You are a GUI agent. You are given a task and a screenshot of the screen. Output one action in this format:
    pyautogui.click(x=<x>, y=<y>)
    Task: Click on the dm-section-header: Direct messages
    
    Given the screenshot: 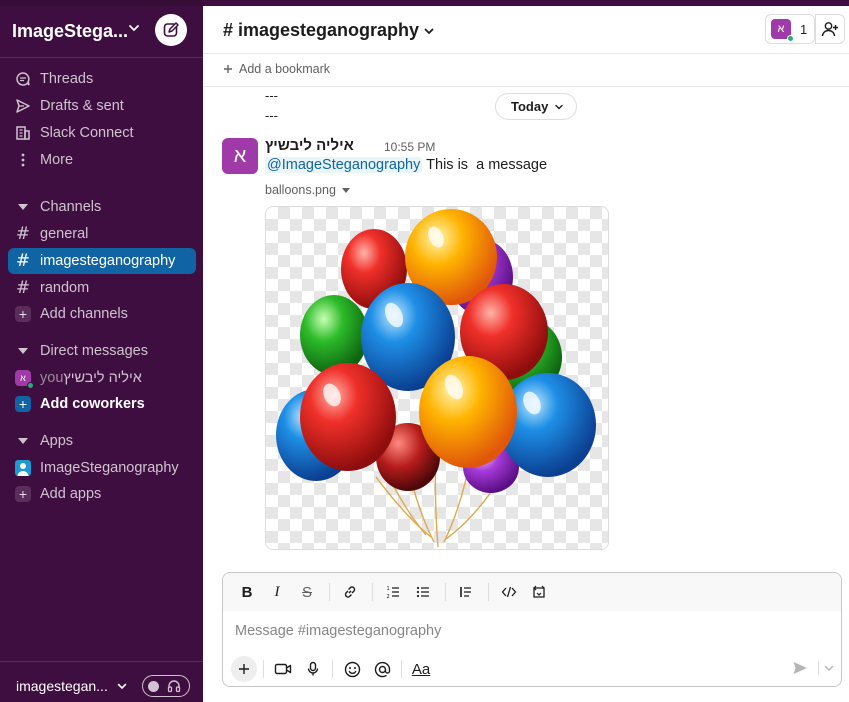 What is the action you would take?
    pyautogui.click(x=102, y=351)
    